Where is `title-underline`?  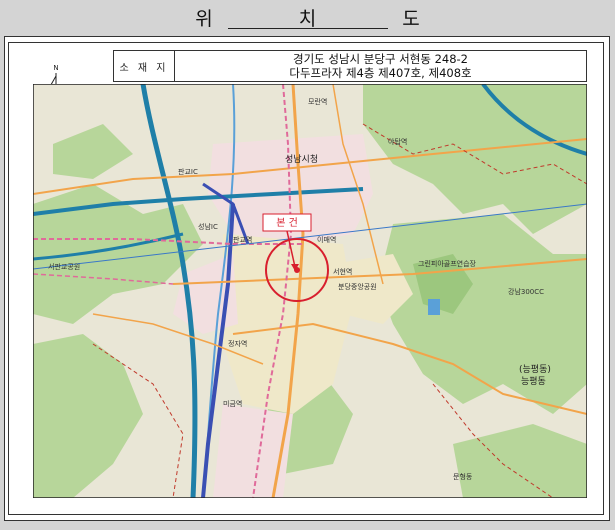
title-underline is located at coordinates (308, 28).